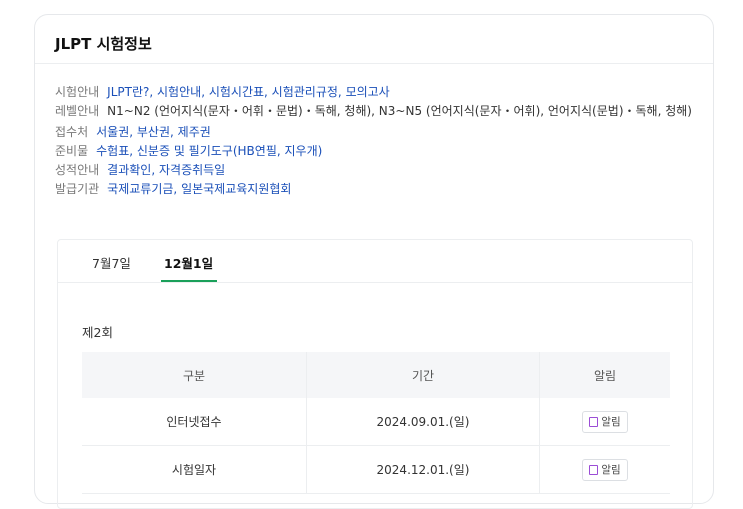  What do you see at coordinates (194, 422) in the screenshot?
I see `row-type: 인터넷접수` at bounding box center [194, 422].